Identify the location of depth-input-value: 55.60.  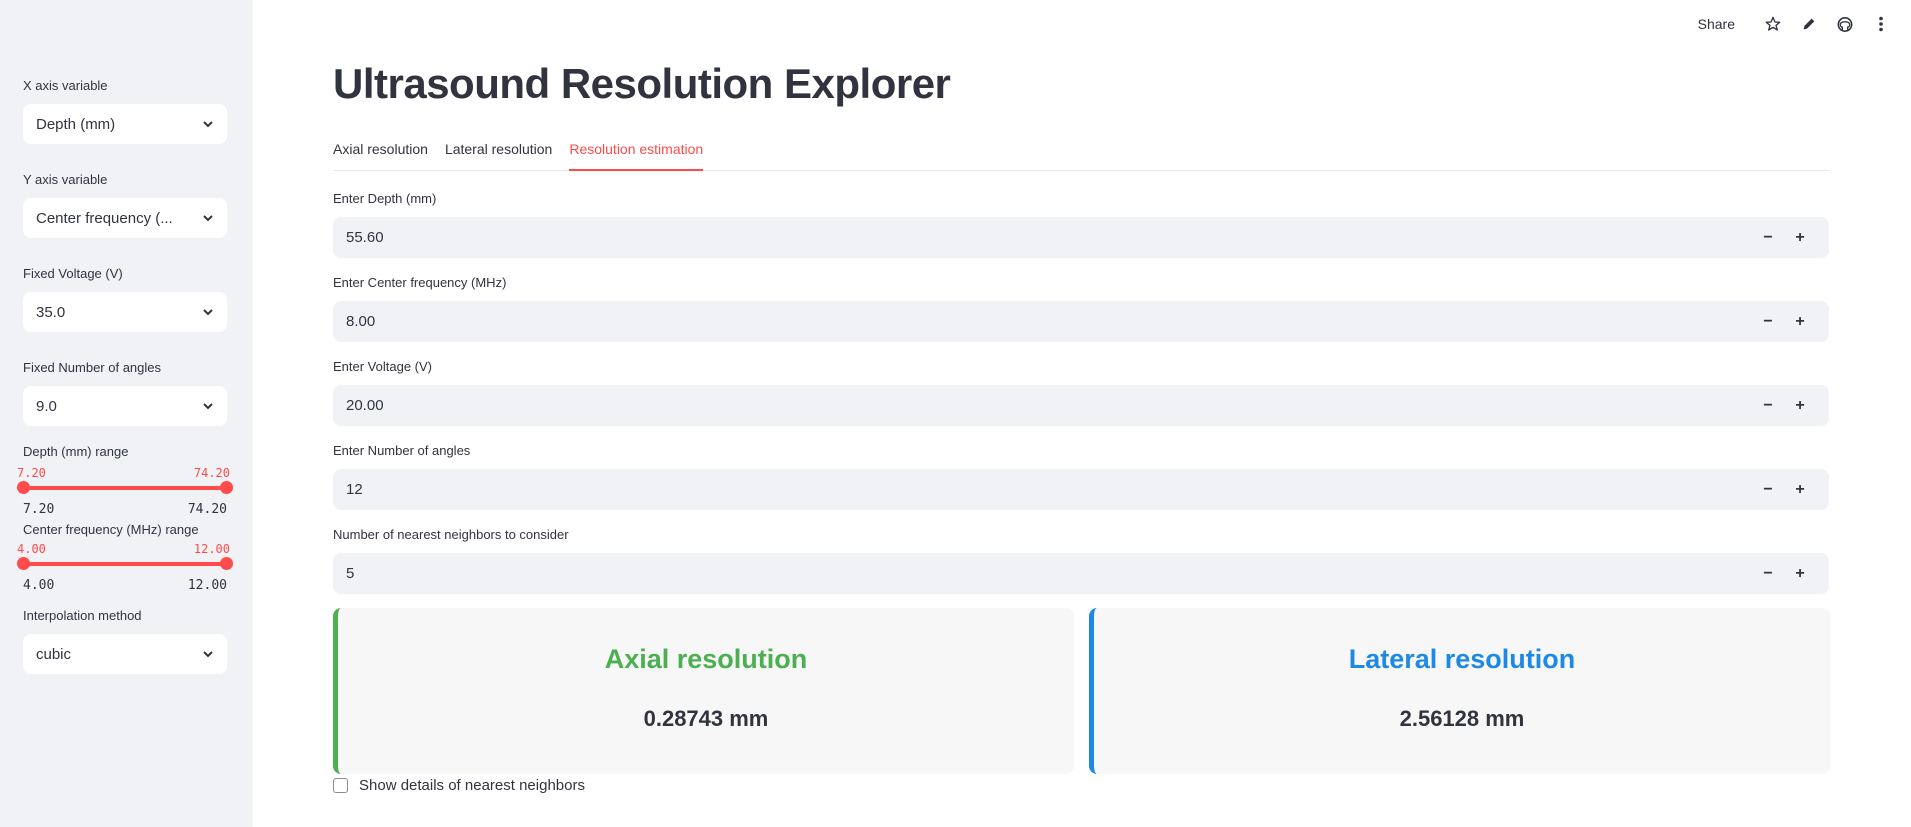
(1049, 237).